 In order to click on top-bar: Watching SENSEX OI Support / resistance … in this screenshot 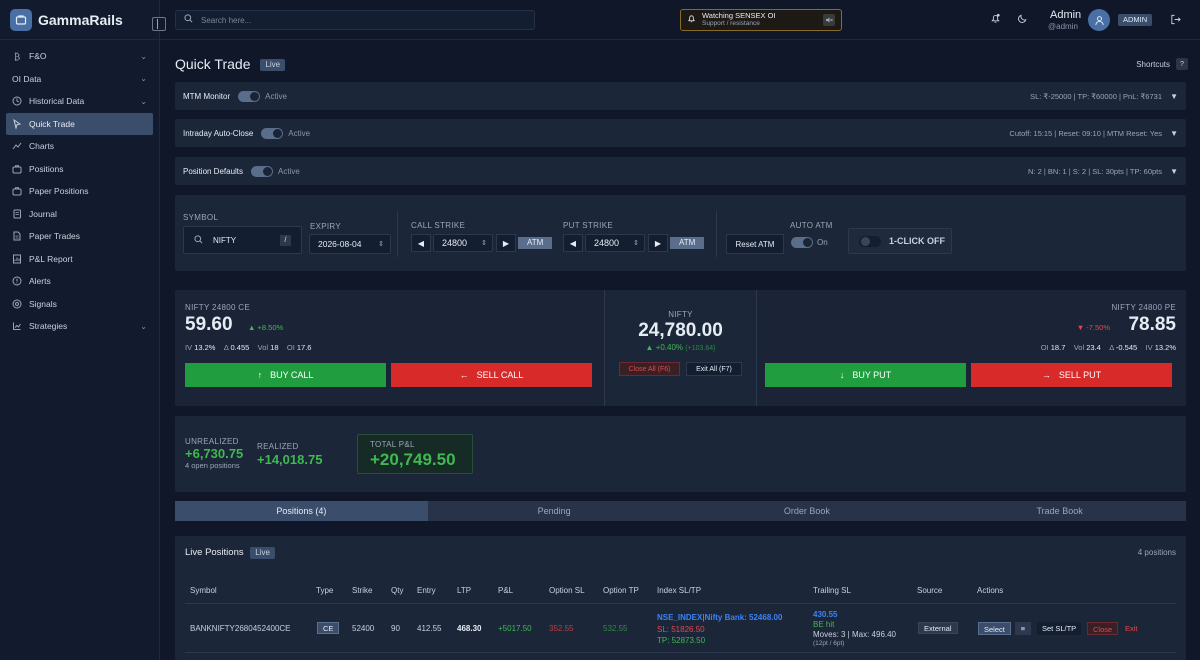, I will do `click(676, 20)`.